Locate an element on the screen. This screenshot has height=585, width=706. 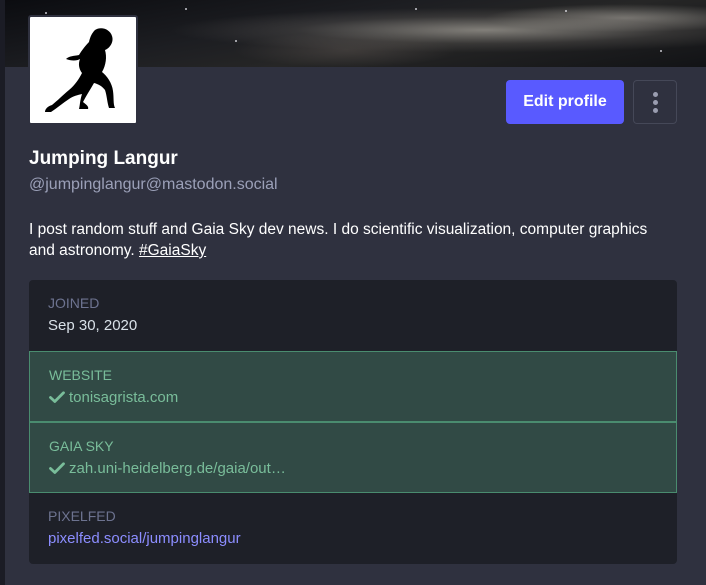
field-label: GAIA SKY is located at coordinates (81, 446).